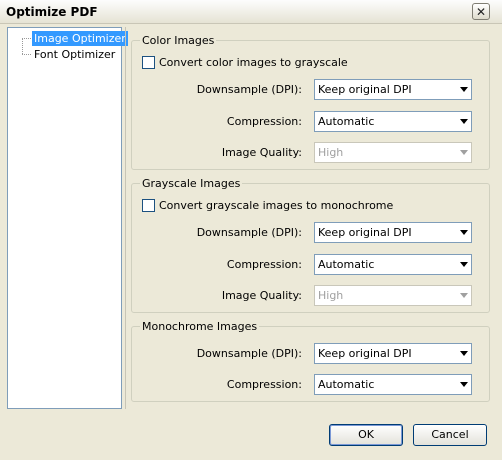 This screenshot has height=460, width=502. What do you see at coordinates (191, 183) in the screenshot?
I see `group-title: Grayscale Images` at bounding box center [191, 183].